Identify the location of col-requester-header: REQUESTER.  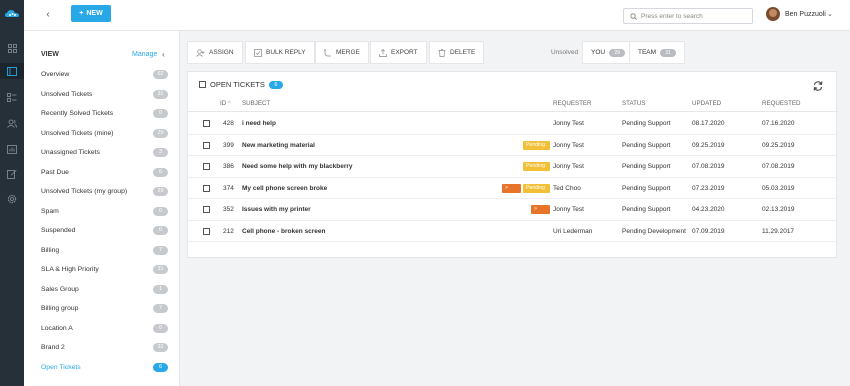
(572, 103).